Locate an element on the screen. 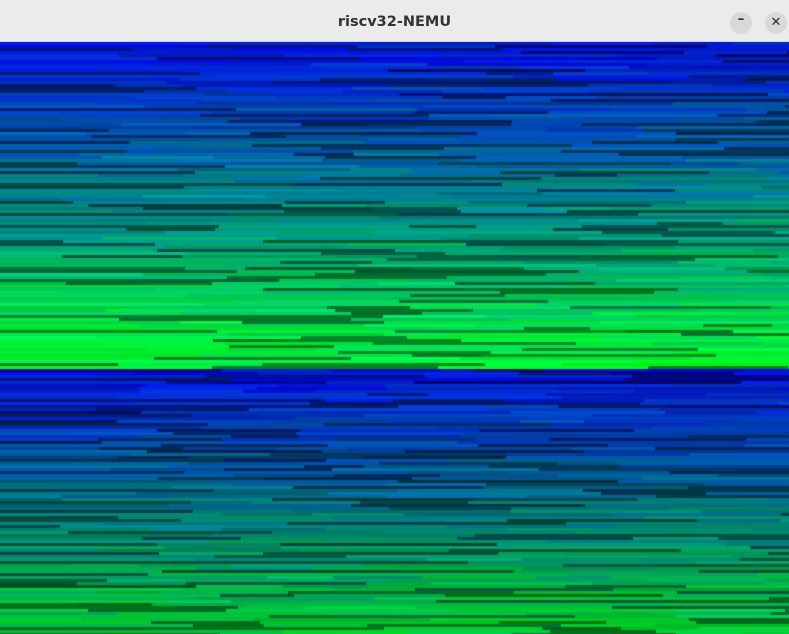  close-icon: ✕ is located at coordinates (776, 22).